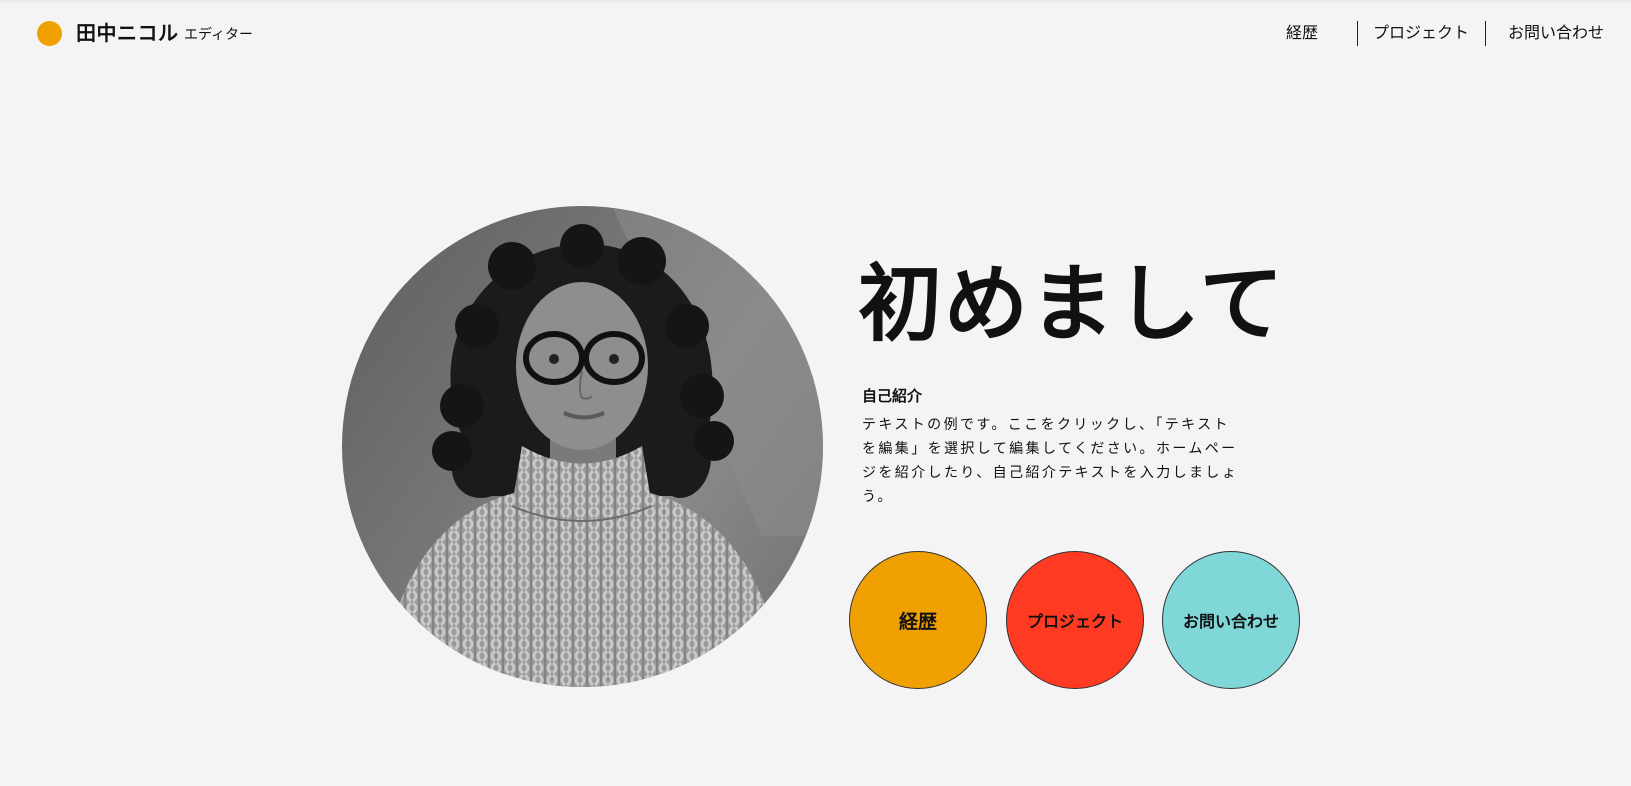 The width and height of the screenshot is (1631, 786). Describe the element at coordinates (918, 620) in the screenshot. I see `career-circle-button: 経歴` at that location.